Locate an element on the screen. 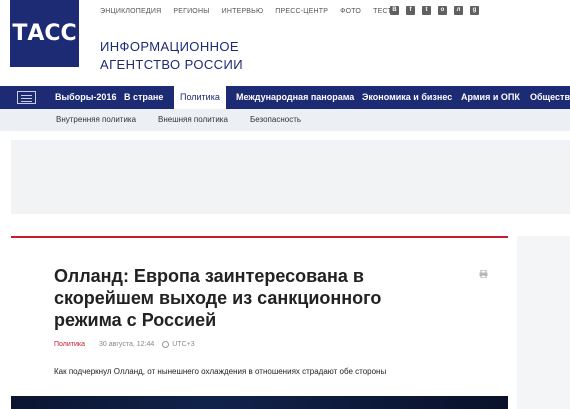  top-link-photo: ФОТО is located at coordinates (350, 11).